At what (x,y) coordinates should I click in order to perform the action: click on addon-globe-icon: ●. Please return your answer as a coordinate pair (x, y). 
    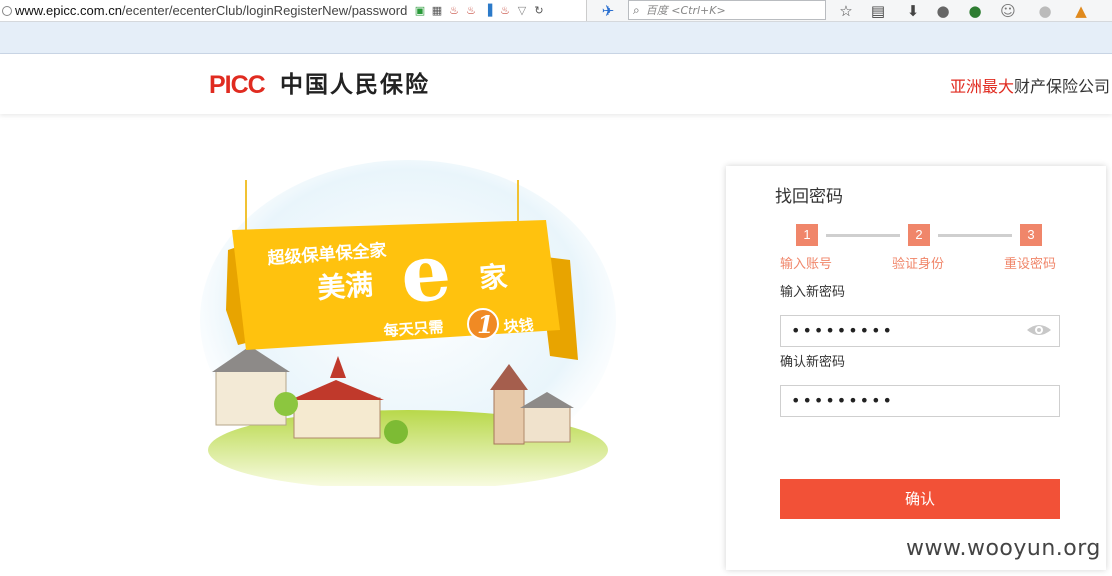
    Looking at the image, I should click on (943, 11).